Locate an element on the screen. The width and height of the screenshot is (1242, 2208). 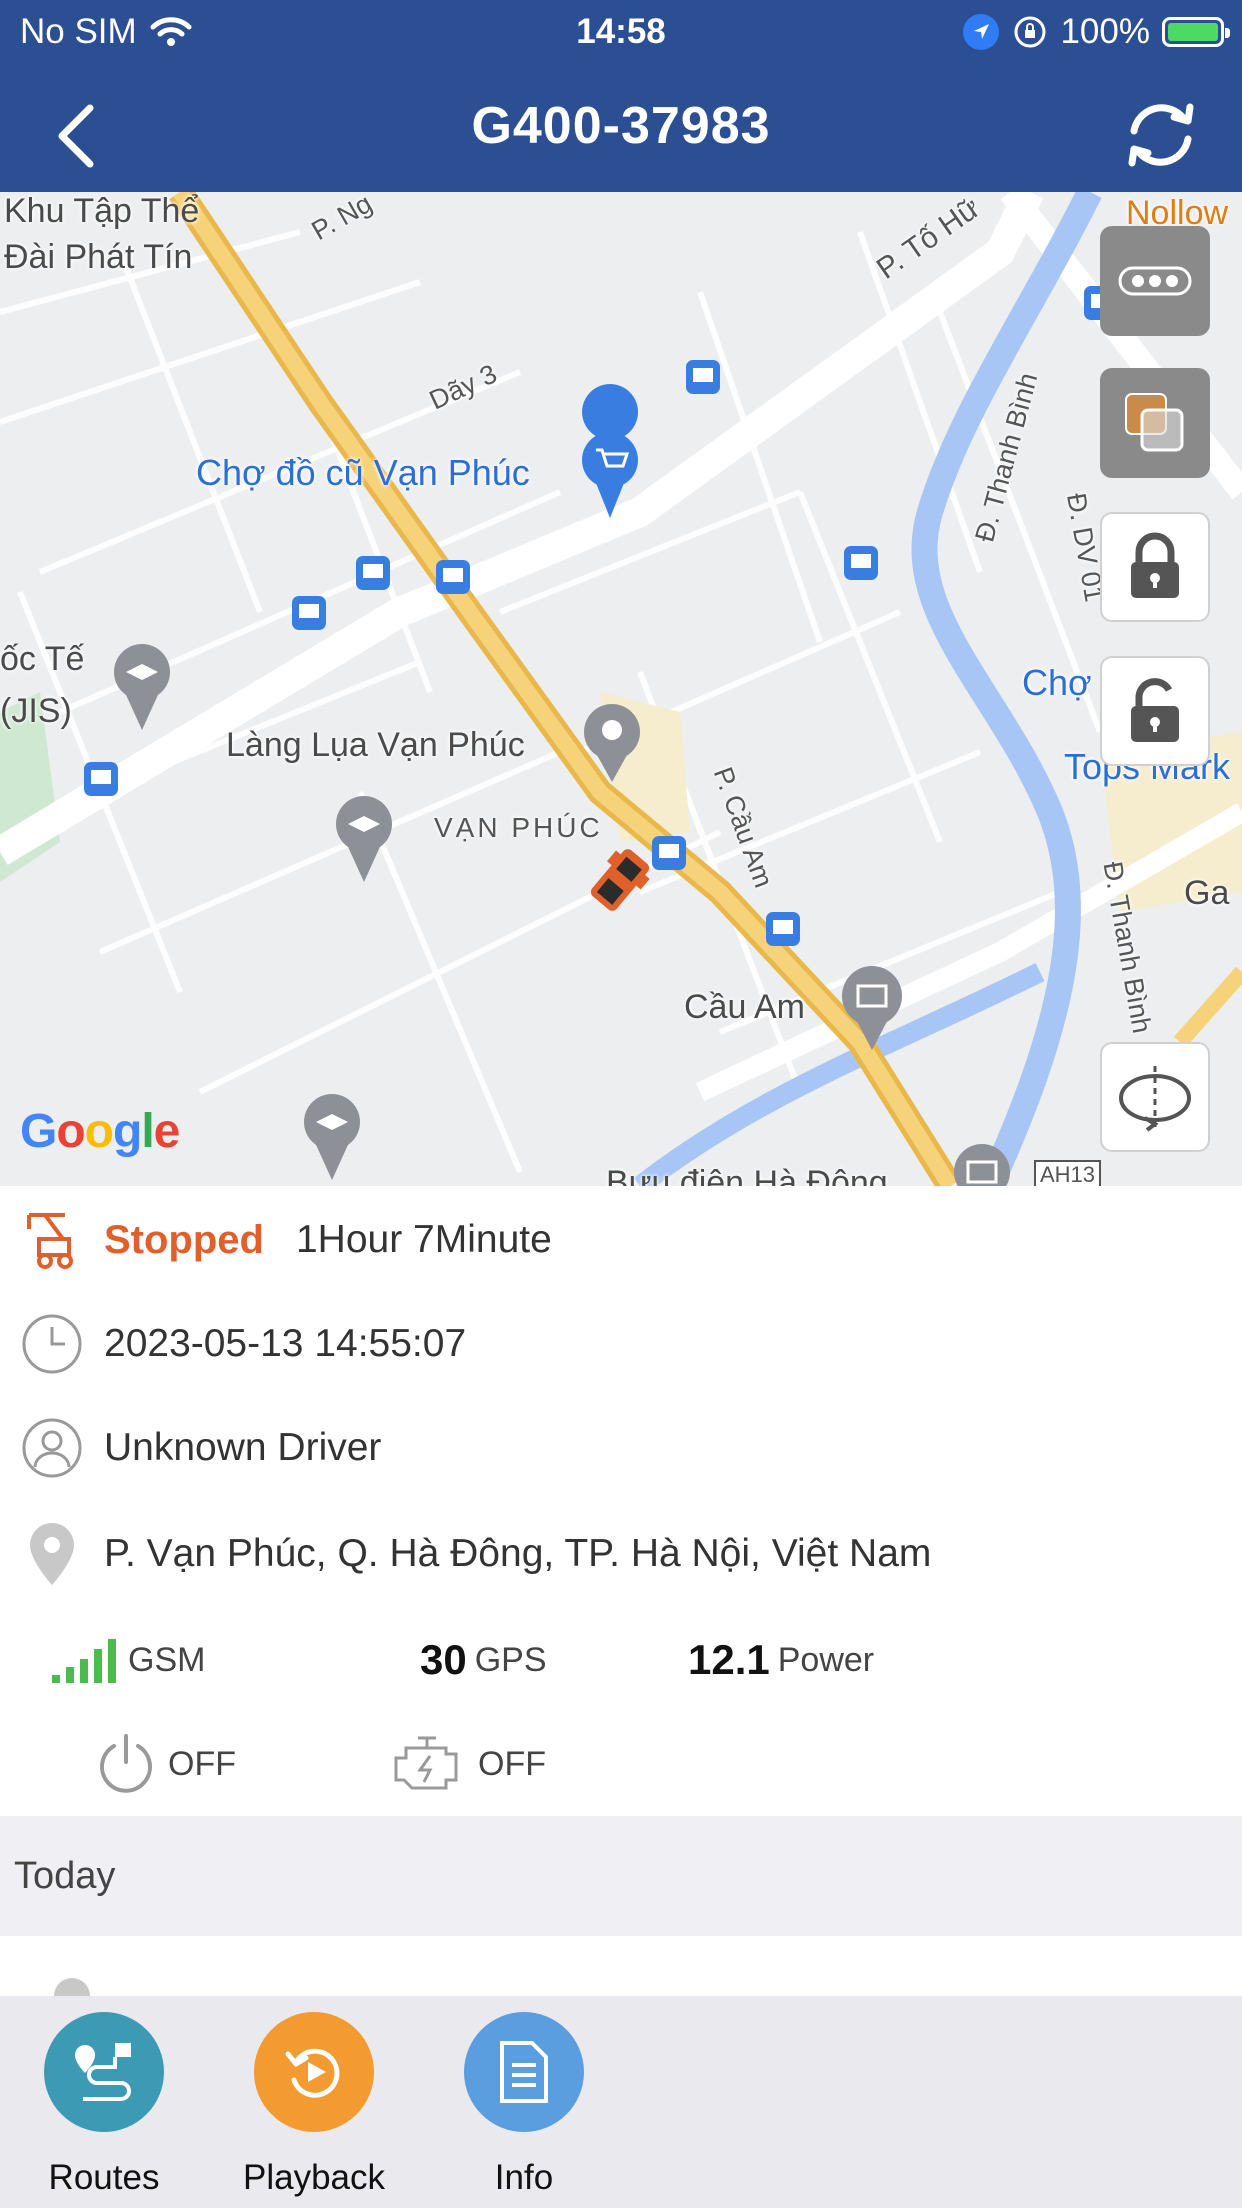
shopping-cart-pin-icon is located at coordinates (610, 451).